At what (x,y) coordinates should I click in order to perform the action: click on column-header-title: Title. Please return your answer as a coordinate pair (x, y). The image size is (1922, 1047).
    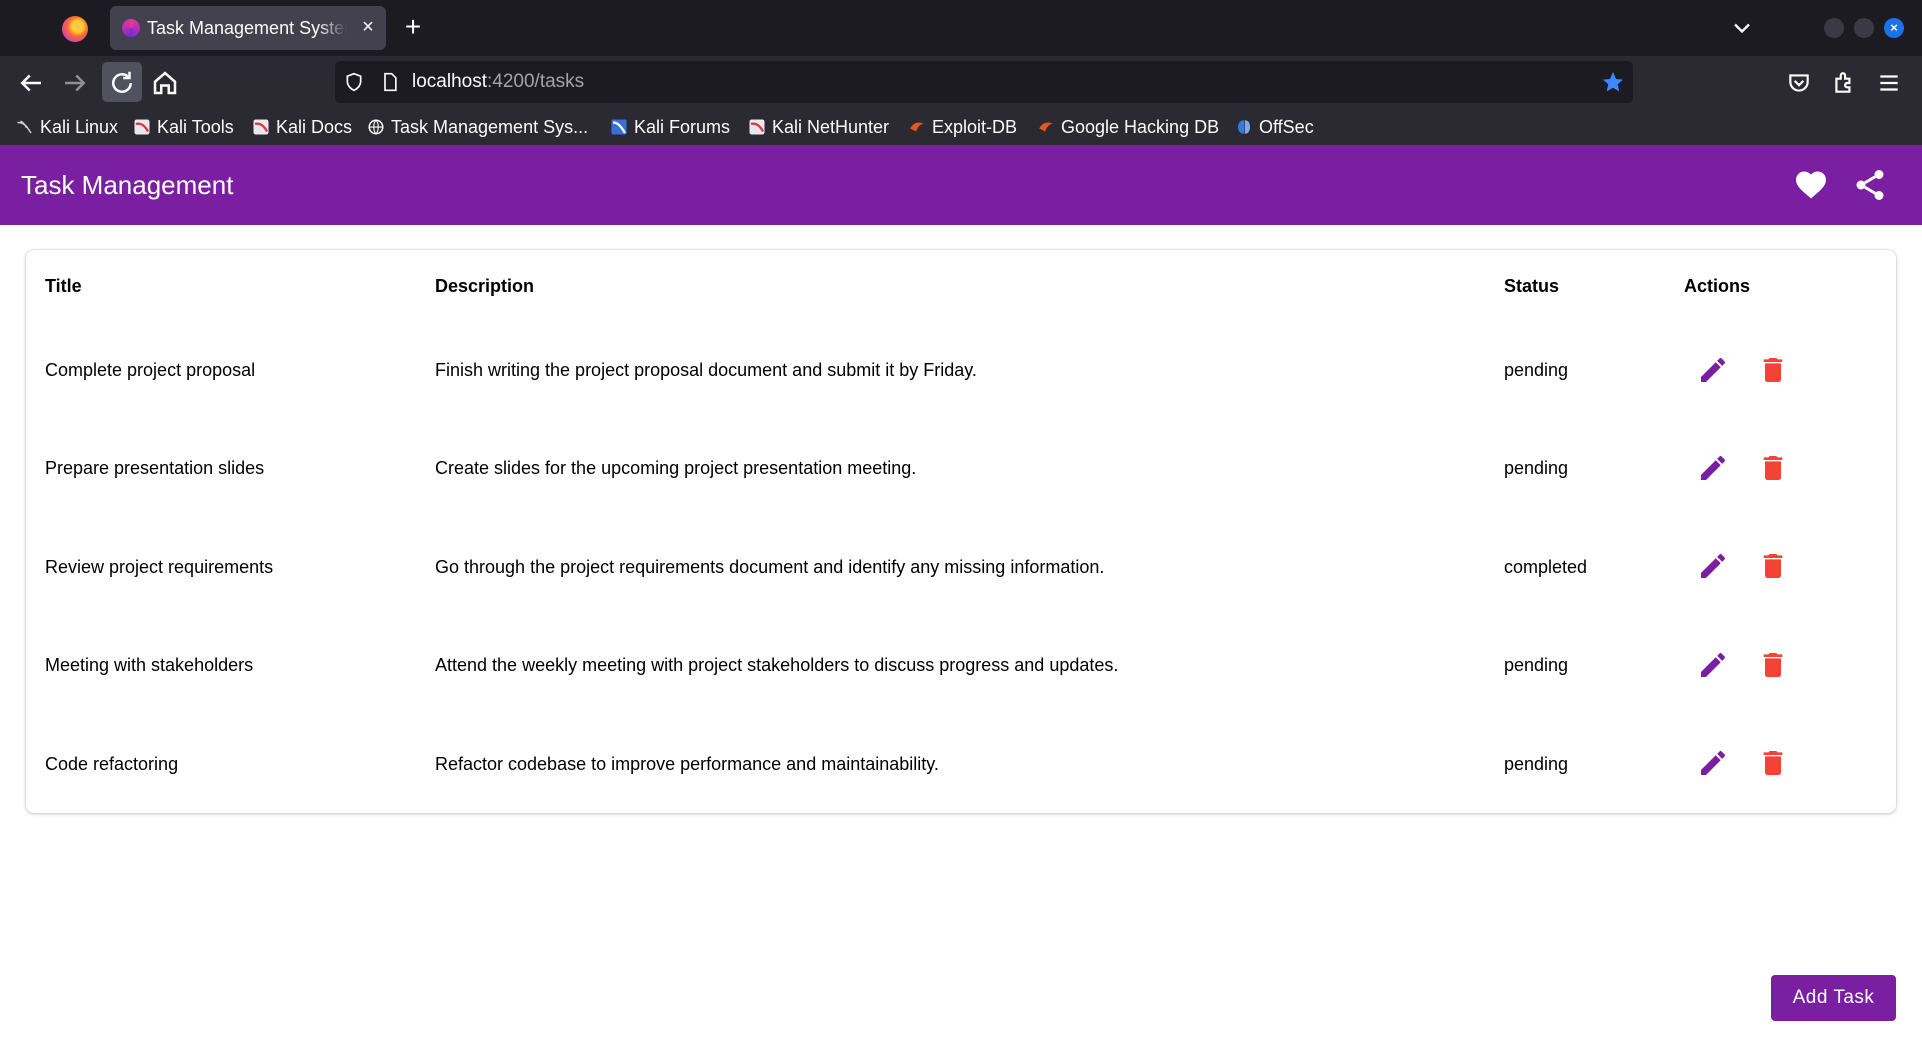
    Looking at the image, I should click on (63, 286).